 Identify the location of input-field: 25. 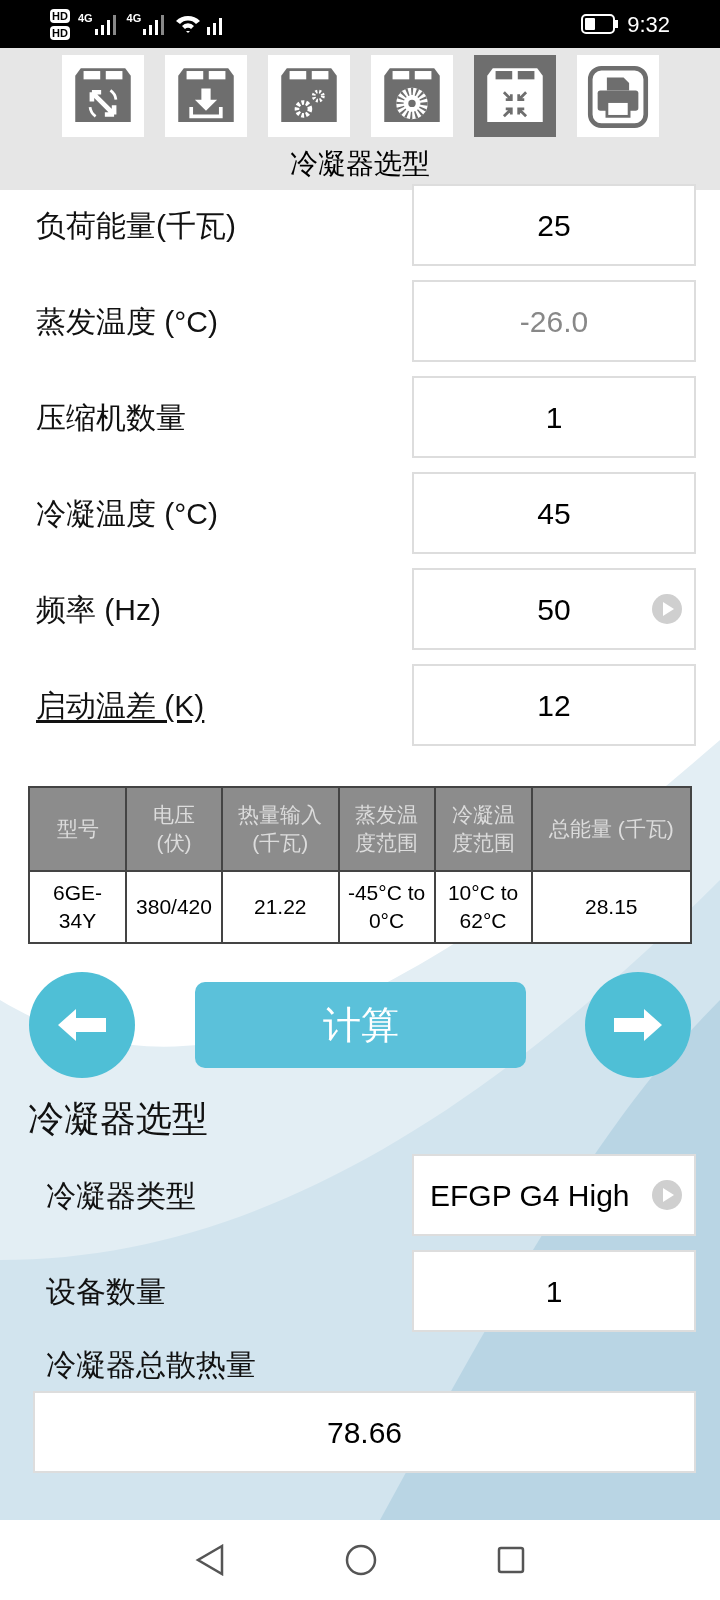
(554, 225).